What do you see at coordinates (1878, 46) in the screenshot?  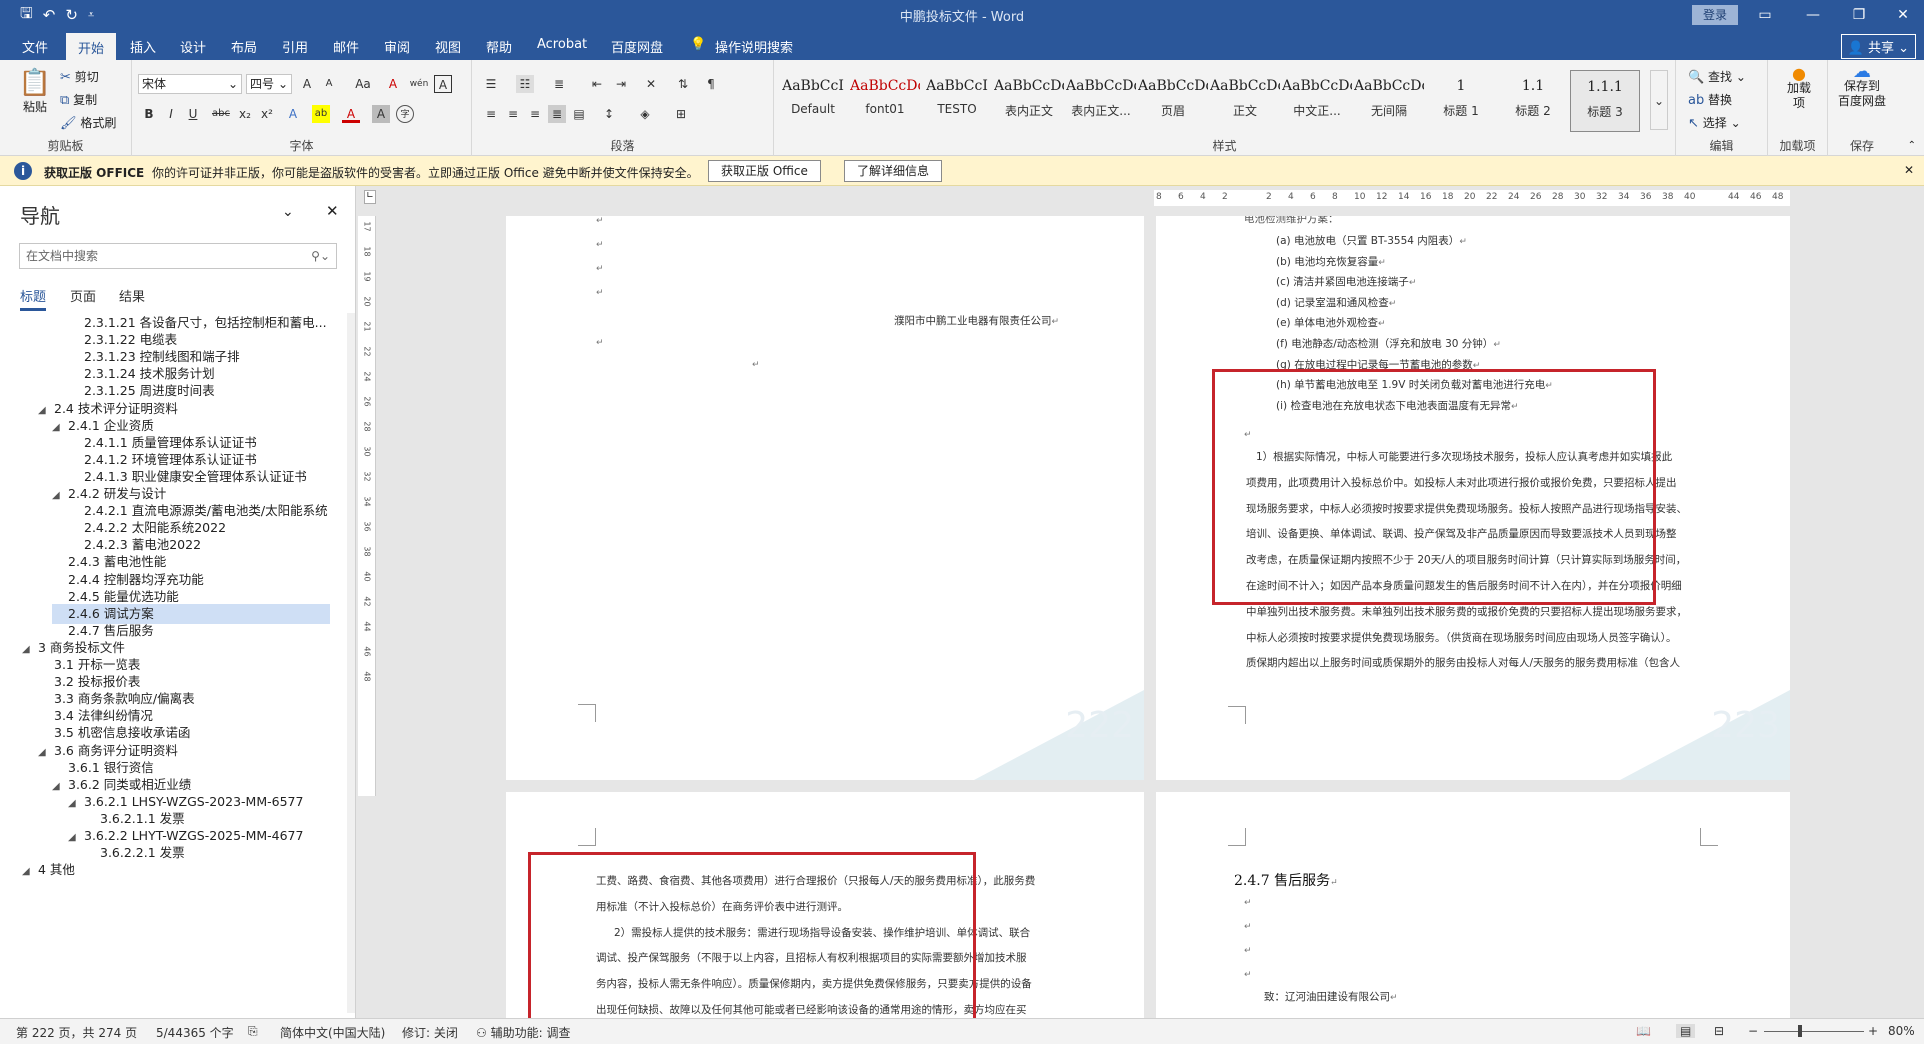 I see `share-button: 👤 共享 ⌄` at bounding box center [1878, 46].